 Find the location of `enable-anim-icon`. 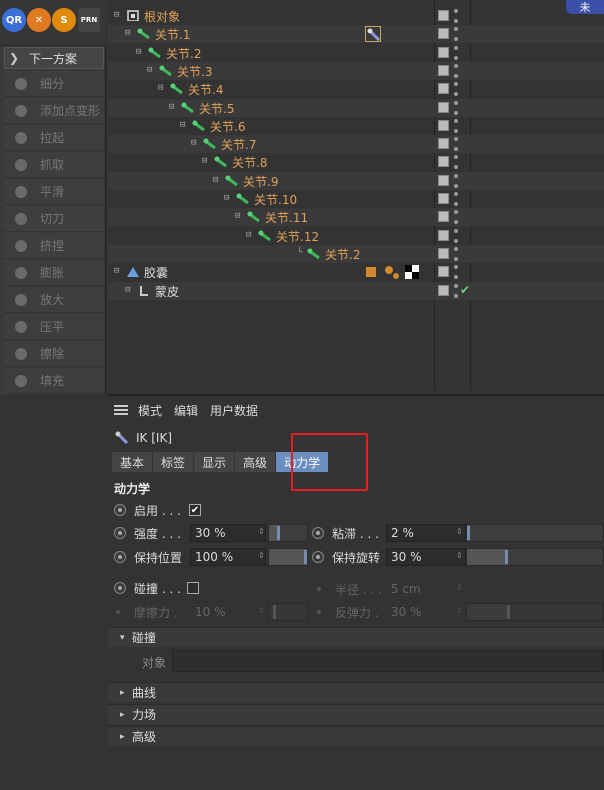

enable-anim-icon is located at coordinates (120, 510).